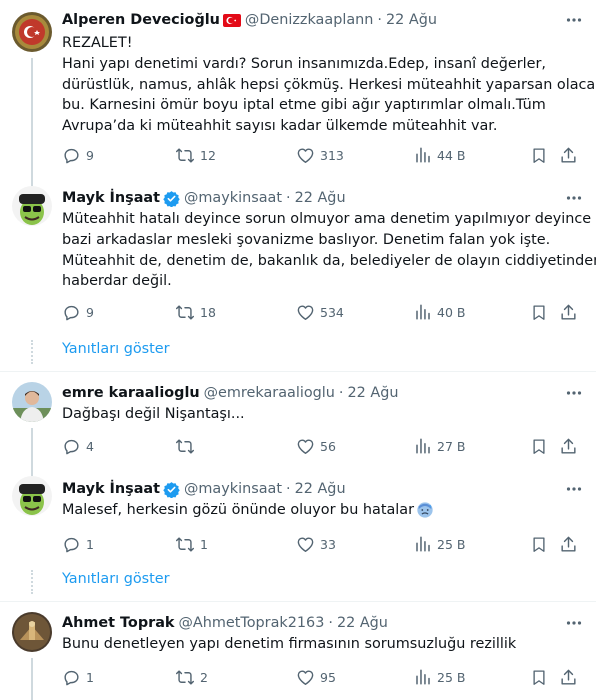 This screenshot has width=596, height=700. I want to click on views-chart-icon, so click(423, 544).